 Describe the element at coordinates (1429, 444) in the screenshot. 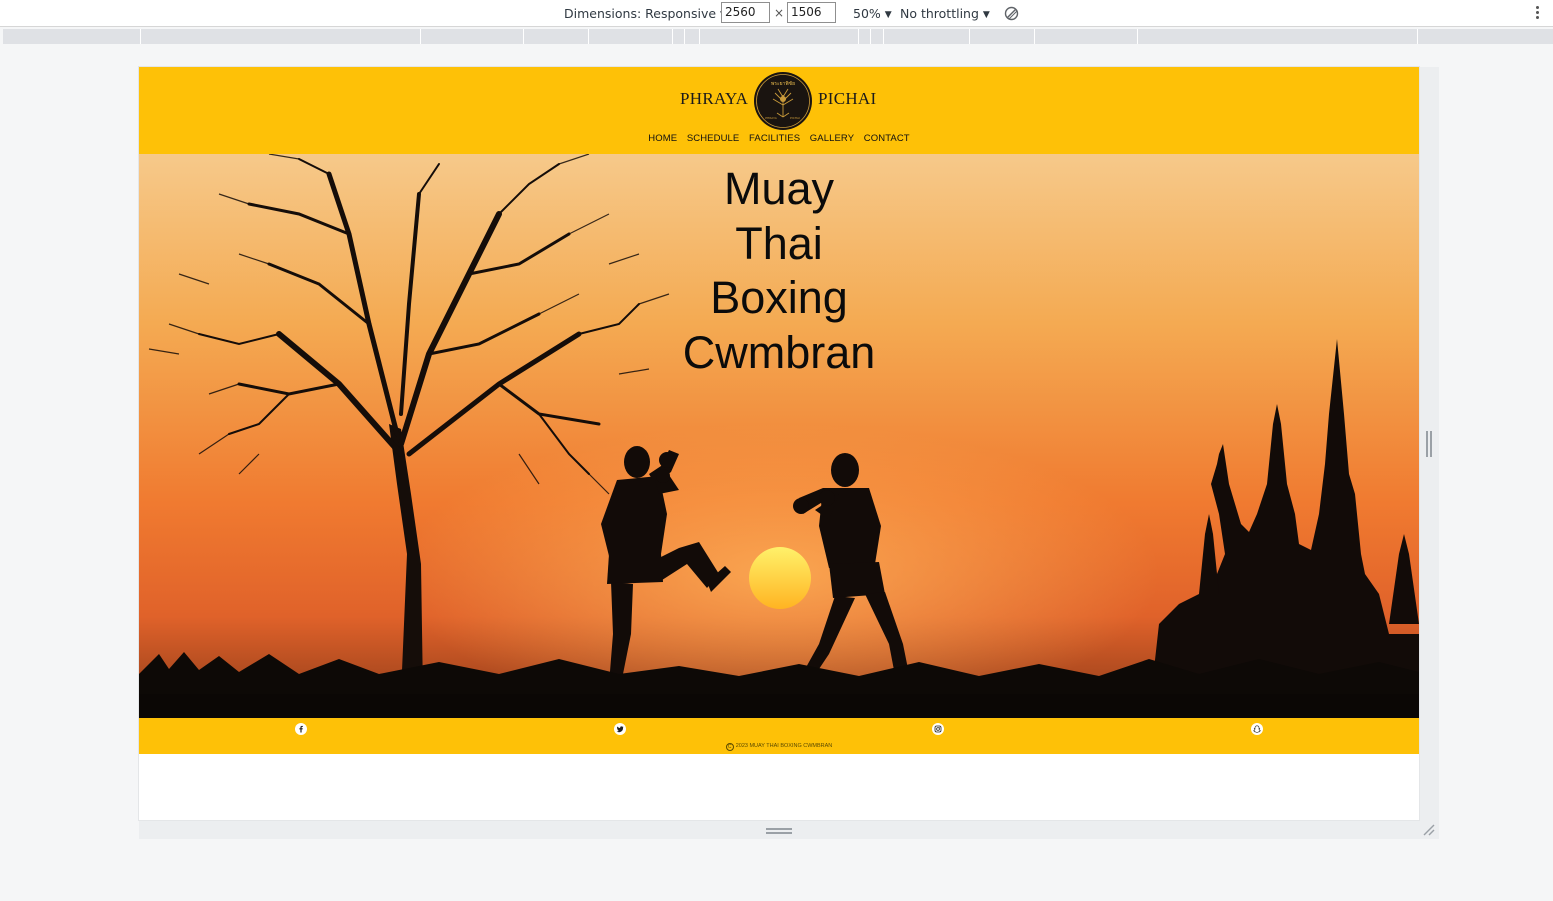

I see `resize-handle-right` at that location.